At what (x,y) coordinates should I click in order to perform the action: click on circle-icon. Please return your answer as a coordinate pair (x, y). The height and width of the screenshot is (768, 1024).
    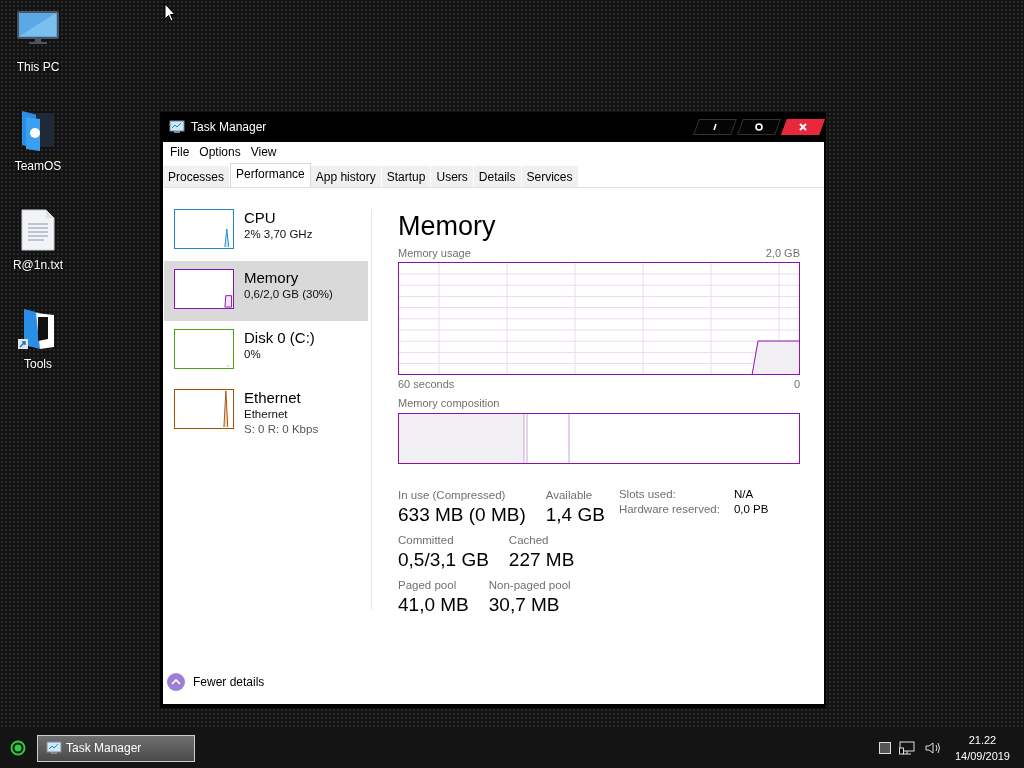
    Looking at the image, I should click on (759, 127).